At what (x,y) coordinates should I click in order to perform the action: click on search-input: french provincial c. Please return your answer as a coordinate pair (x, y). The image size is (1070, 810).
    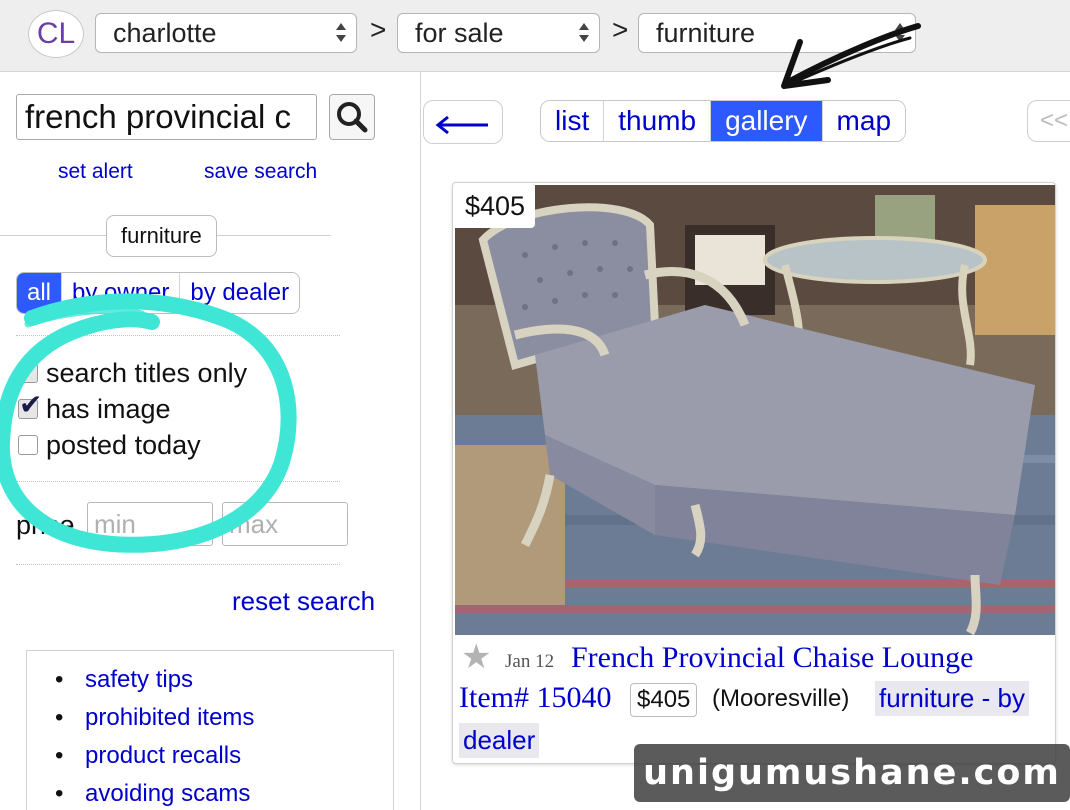
    Looking at the image, I should click on (166, 117).